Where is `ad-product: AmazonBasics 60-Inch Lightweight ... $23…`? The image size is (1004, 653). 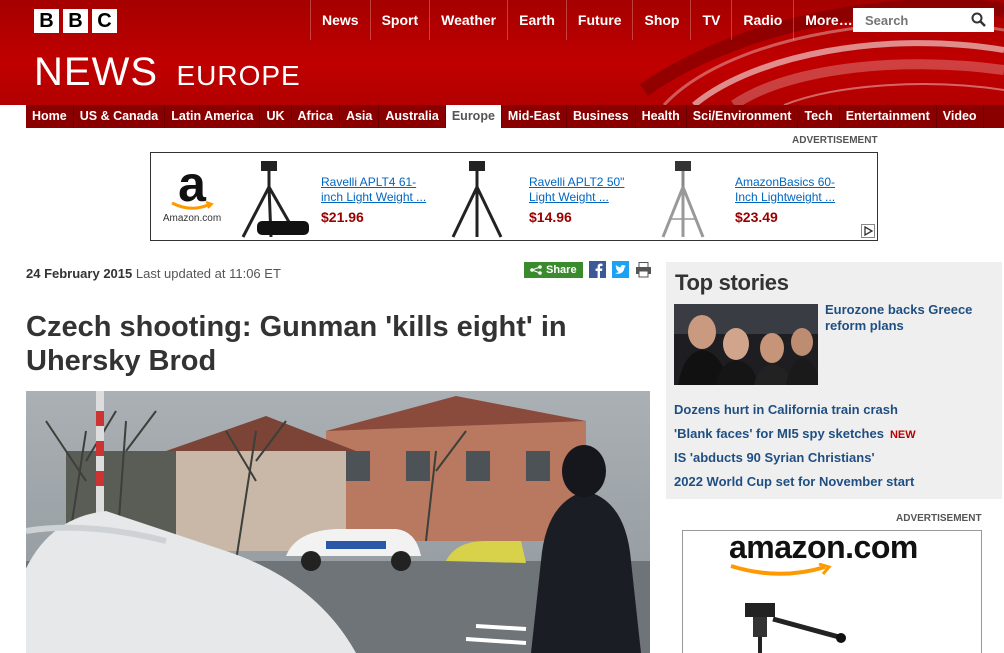 ad-product: AmazonBasics 60-Inch Lightweight ... $23… is located at coordinates (745, 198).